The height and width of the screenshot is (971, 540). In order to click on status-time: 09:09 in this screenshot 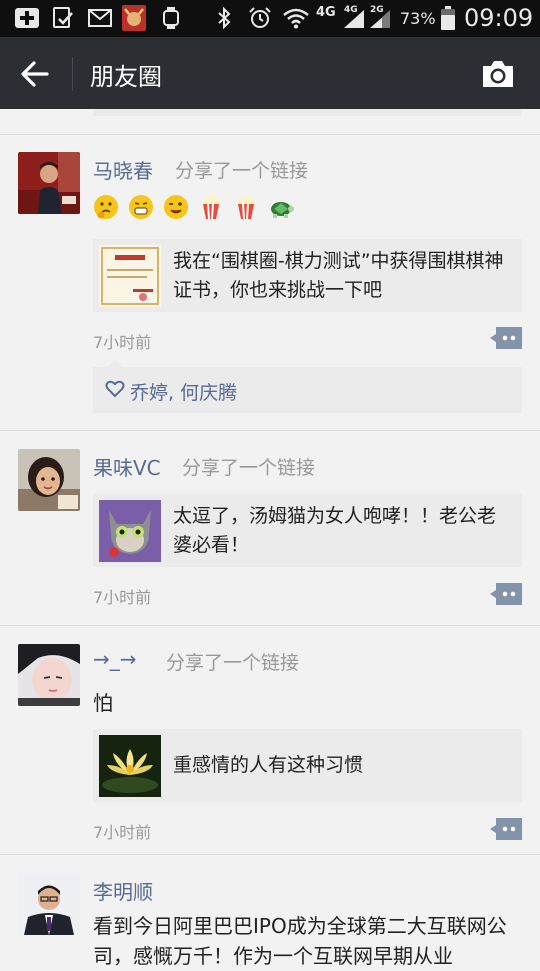, I will do `click(499, 18)`.